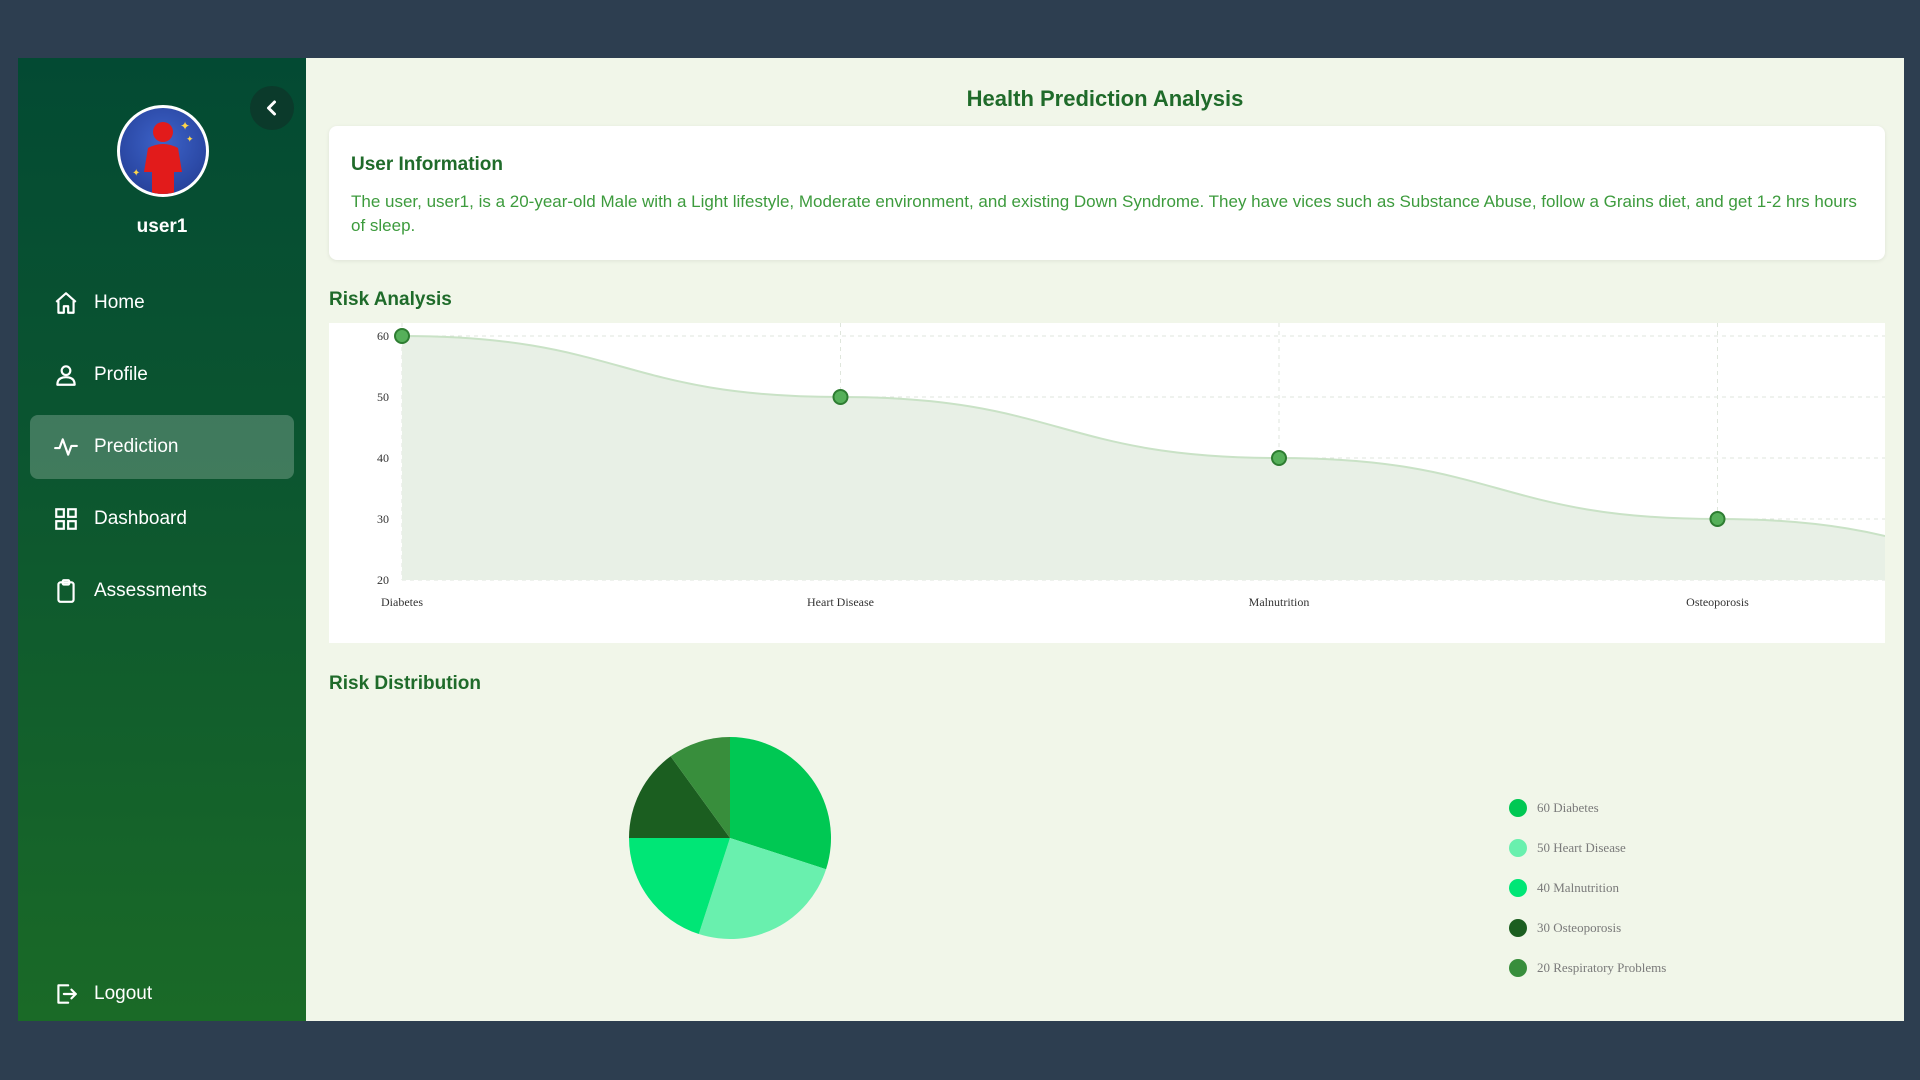 The image size is (1920, 1080). I want to click on legend-item: 50 Heart Disease, so click(1587, 848).